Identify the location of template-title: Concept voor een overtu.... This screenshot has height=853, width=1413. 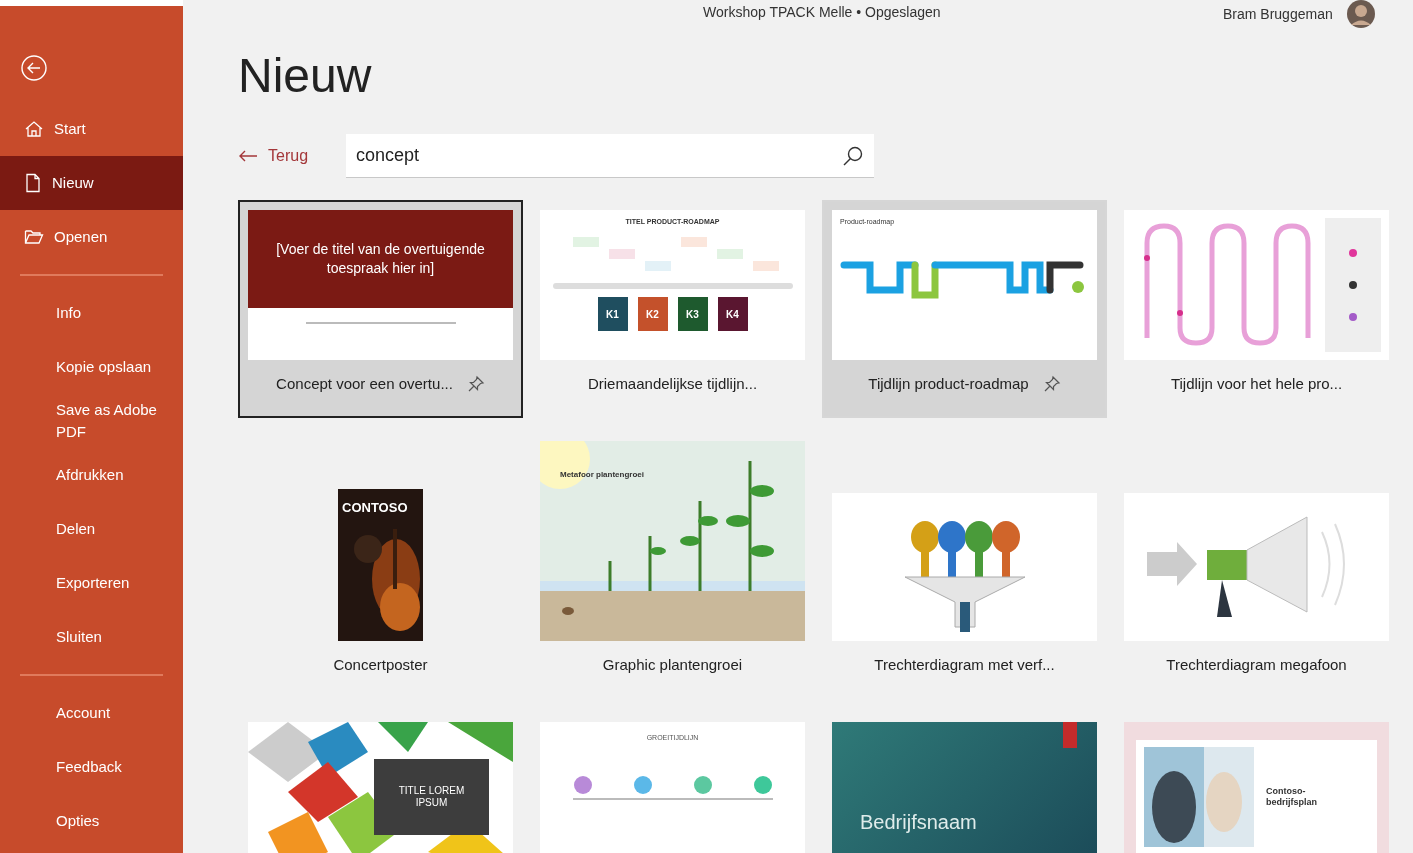
(364, 383).